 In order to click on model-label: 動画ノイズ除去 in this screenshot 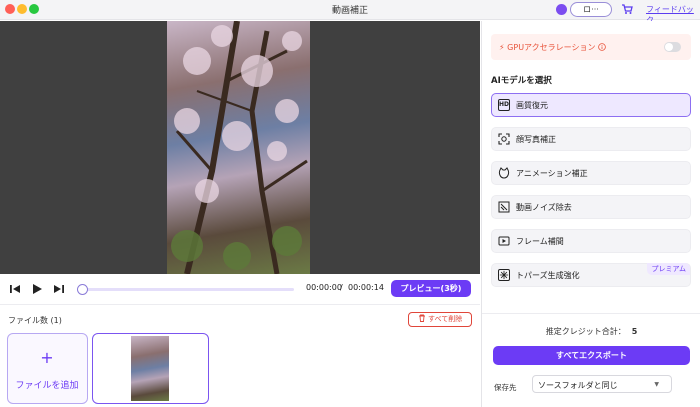, I will do `click(544, 207)`.